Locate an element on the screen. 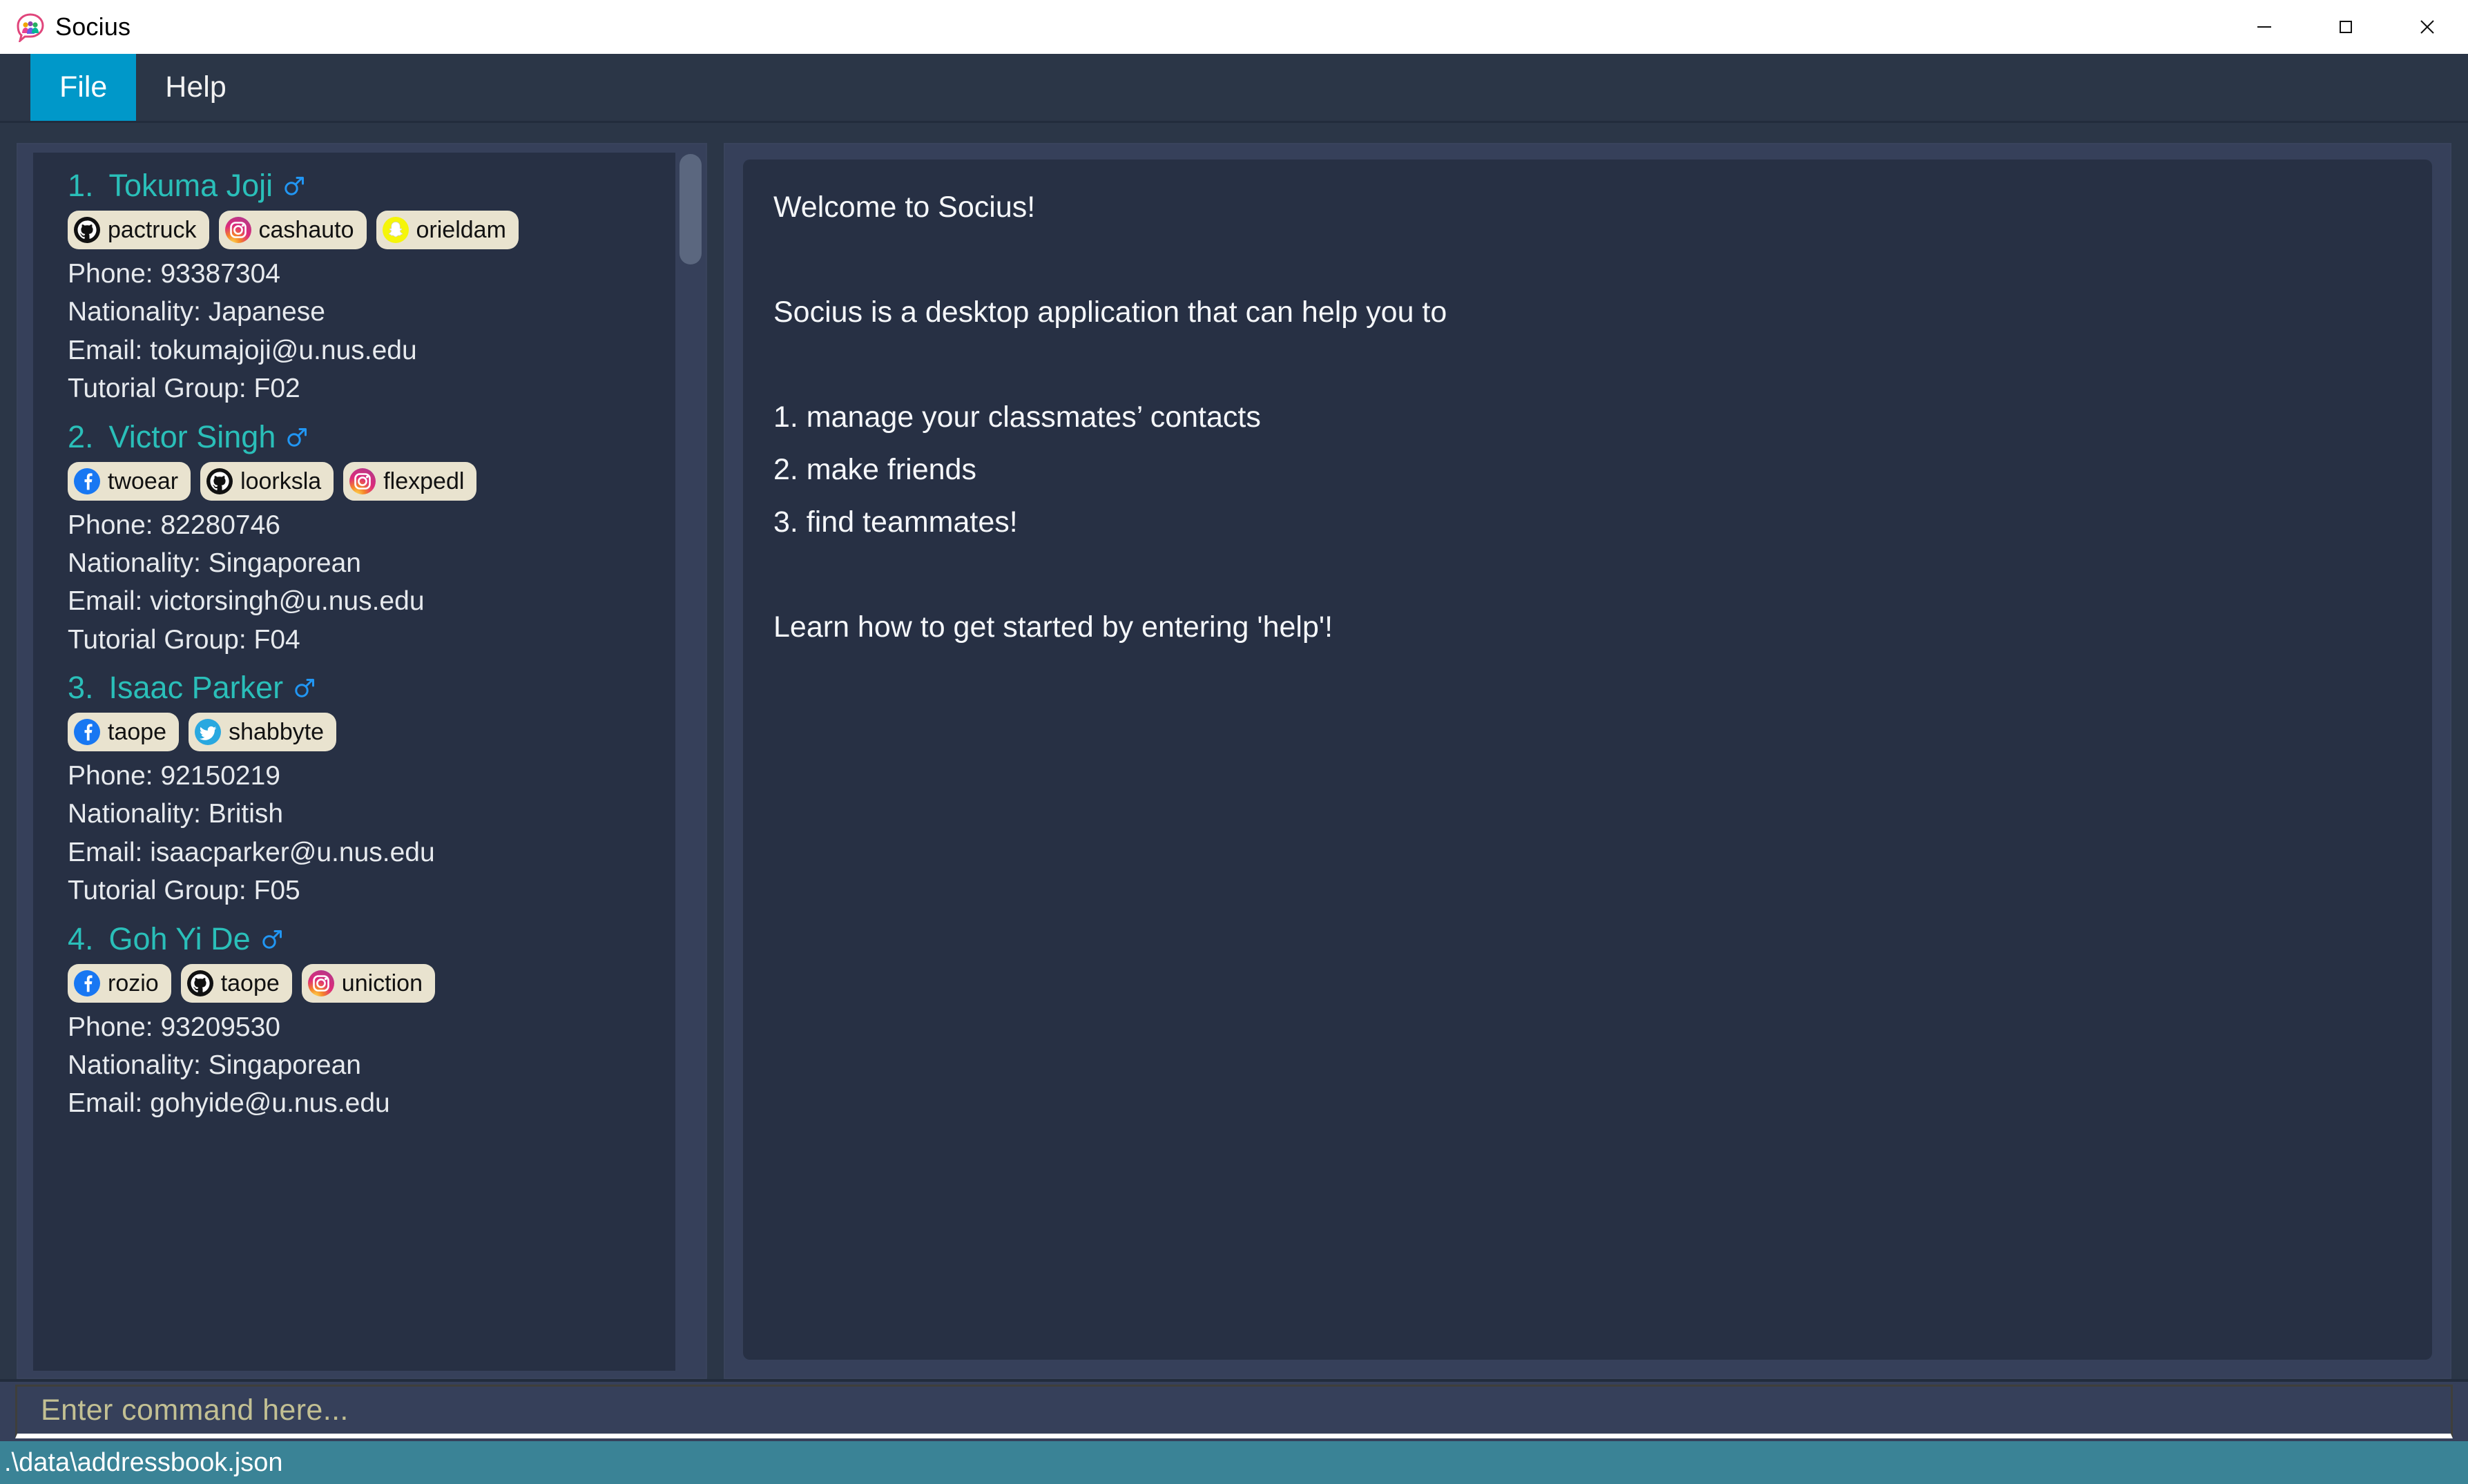 The image size is (2468, 1484). save-location-status: .\data\addressbook.json is located at coordinates (144, 1462).